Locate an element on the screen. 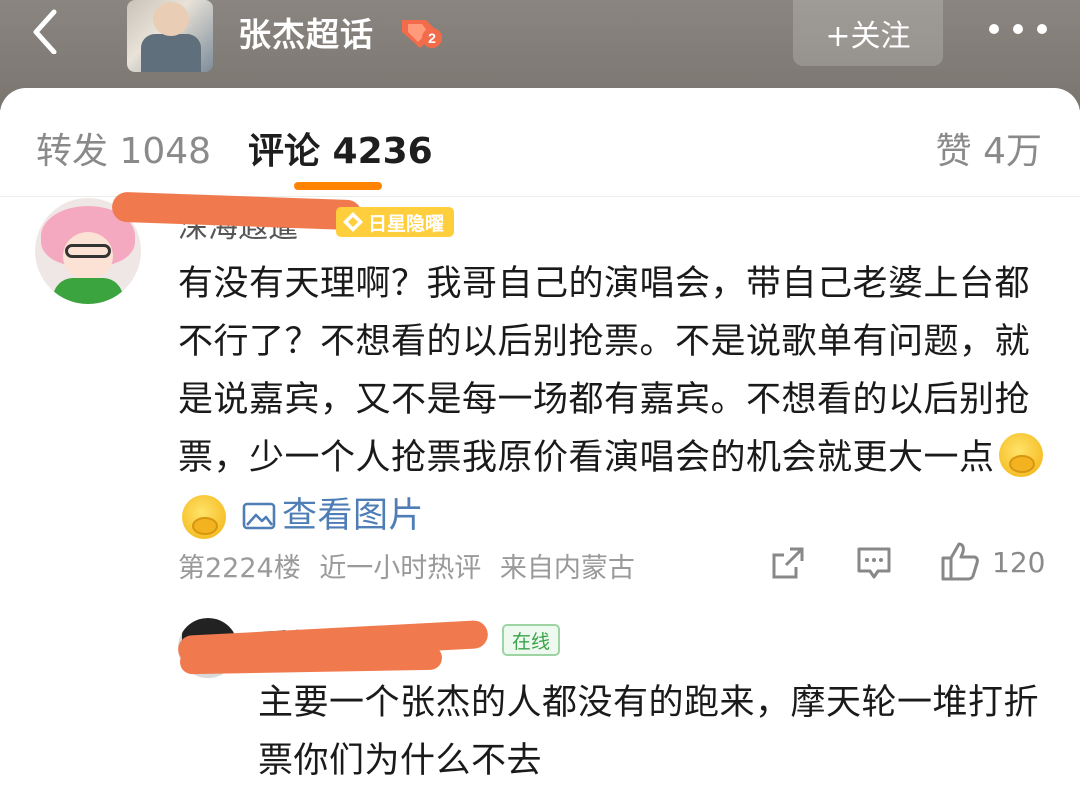 Image resolution: width=1080 pixels, height=788 pixels. floor-number: 第2224楼 is located at coordinates (239, 568).